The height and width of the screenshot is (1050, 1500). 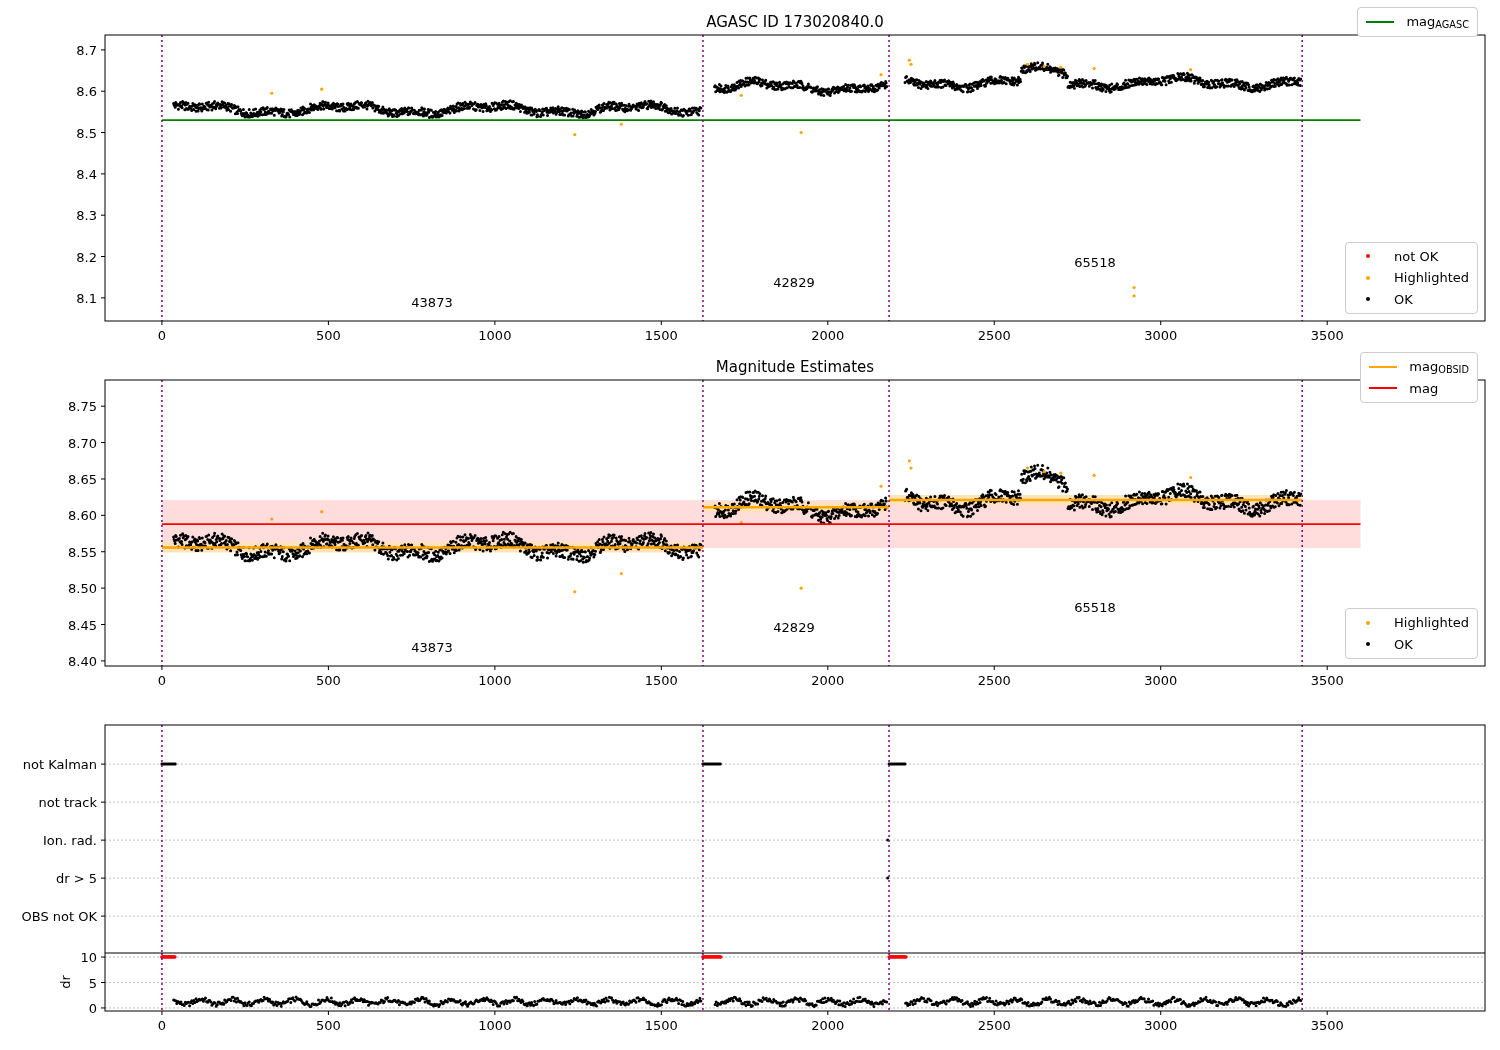 I want to click on y-tick-label: Ion. rad., so click(x=70, y=841).